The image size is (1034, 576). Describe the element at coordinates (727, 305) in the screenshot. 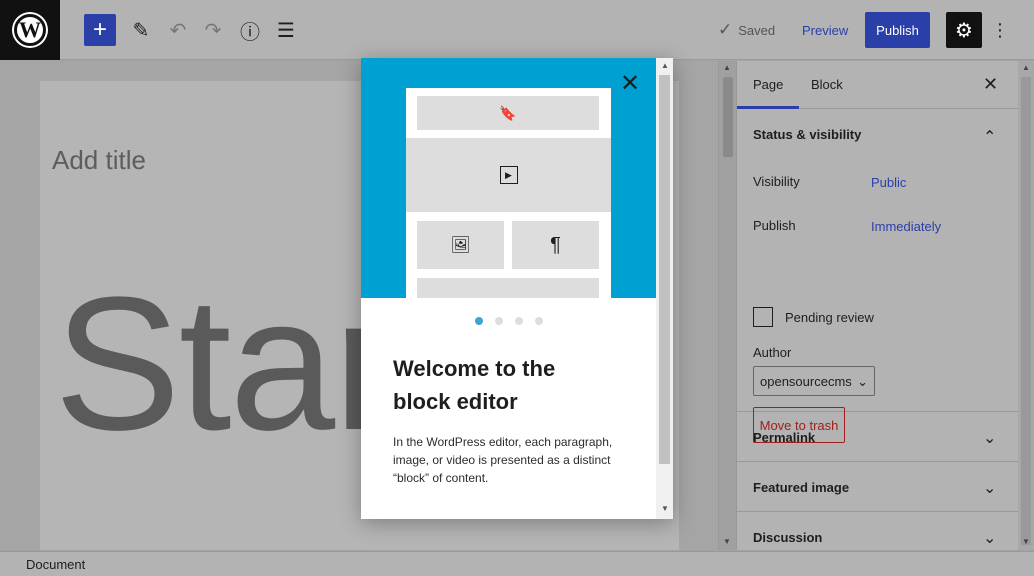

I see `canvas-scrollbar: ▲ ▼` at that location.